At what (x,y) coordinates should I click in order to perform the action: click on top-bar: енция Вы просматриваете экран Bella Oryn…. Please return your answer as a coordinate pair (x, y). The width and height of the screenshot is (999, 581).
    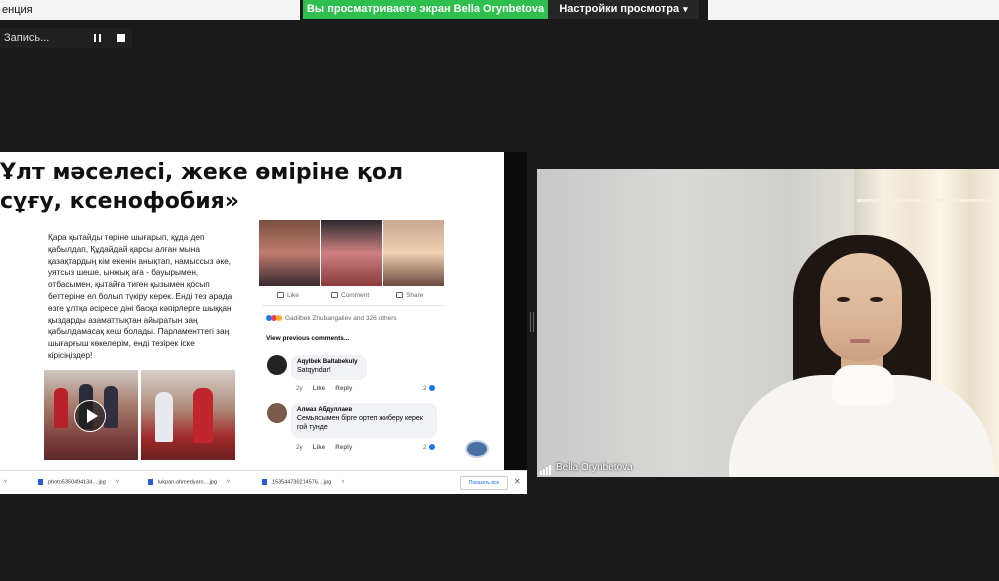
    Looking at the image, I should click on (499, 10).